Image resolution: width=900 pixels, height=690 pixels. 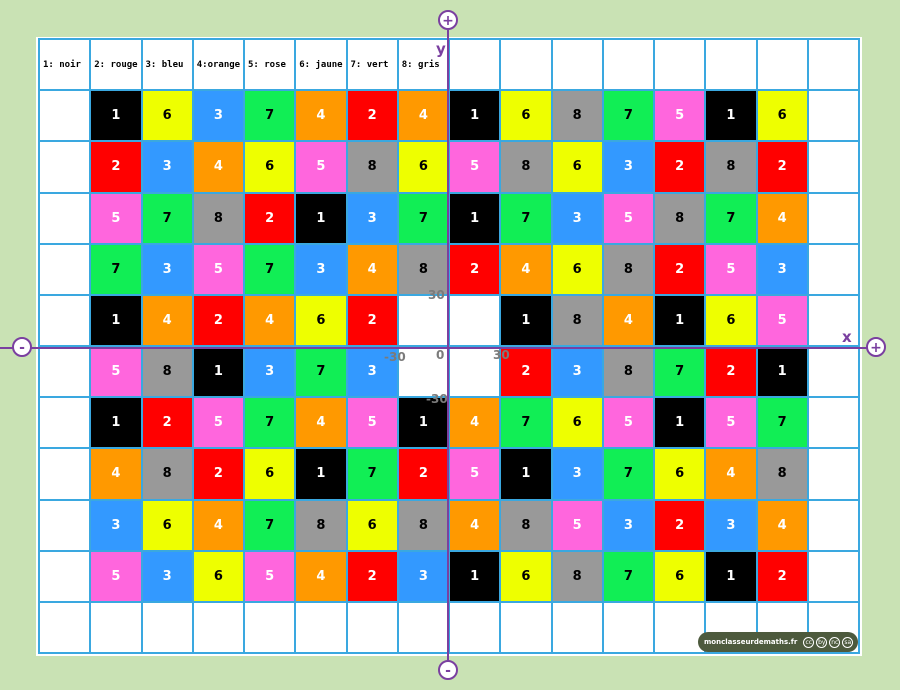 What do you see at coordinates (117, 66) in the screenshot?
I see `legend-item: 2: rouge` at bounding box center [117, 66].